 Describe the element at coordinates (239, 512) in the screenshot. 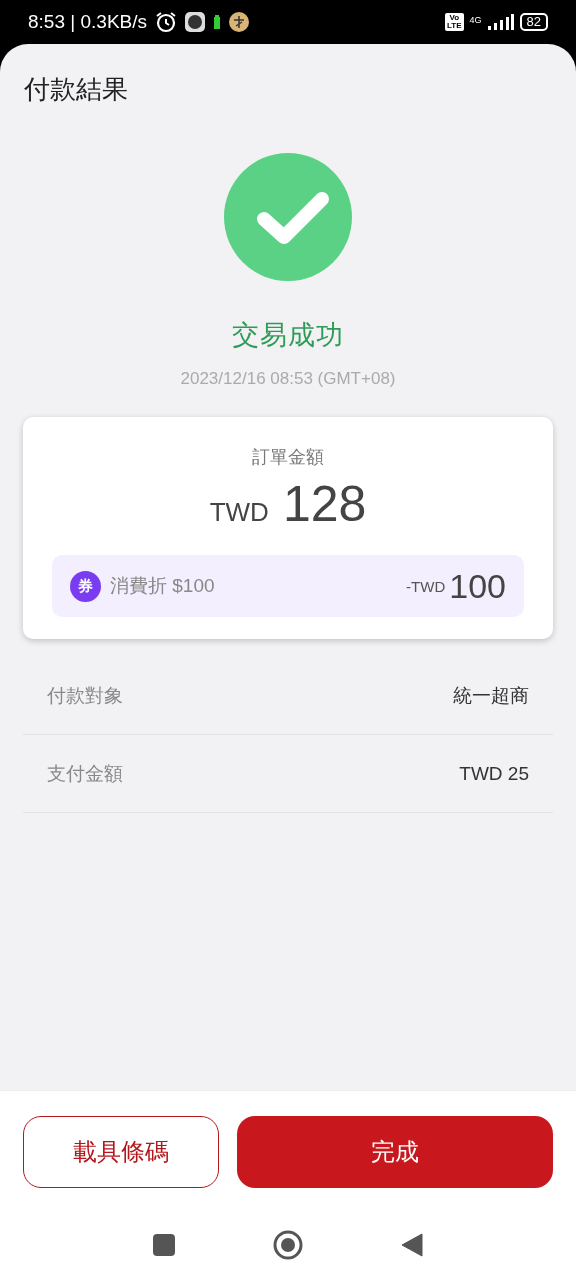

I see `currency: TWD` at that location.